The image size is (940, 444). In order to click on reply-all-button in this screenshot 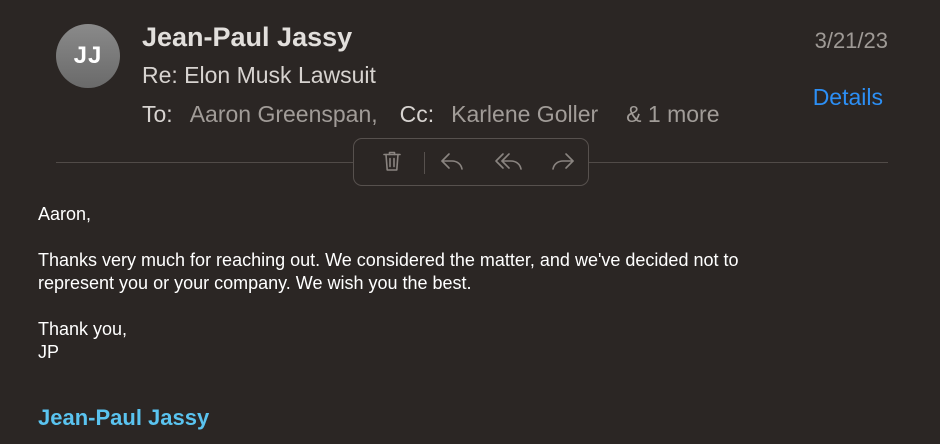, I will do `click(509, 163)`.